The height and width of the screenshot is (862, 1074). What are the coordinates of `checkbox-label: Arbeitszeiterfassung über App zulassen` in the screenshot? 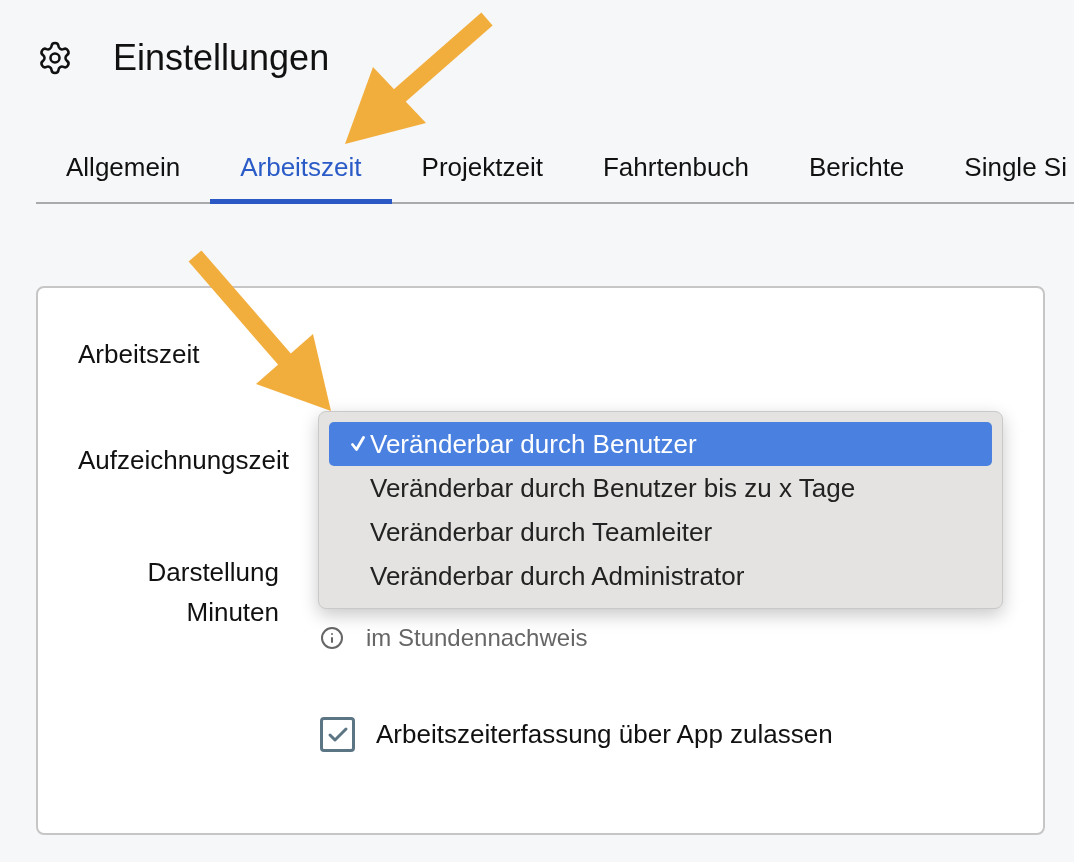 It's located at (604, 734).